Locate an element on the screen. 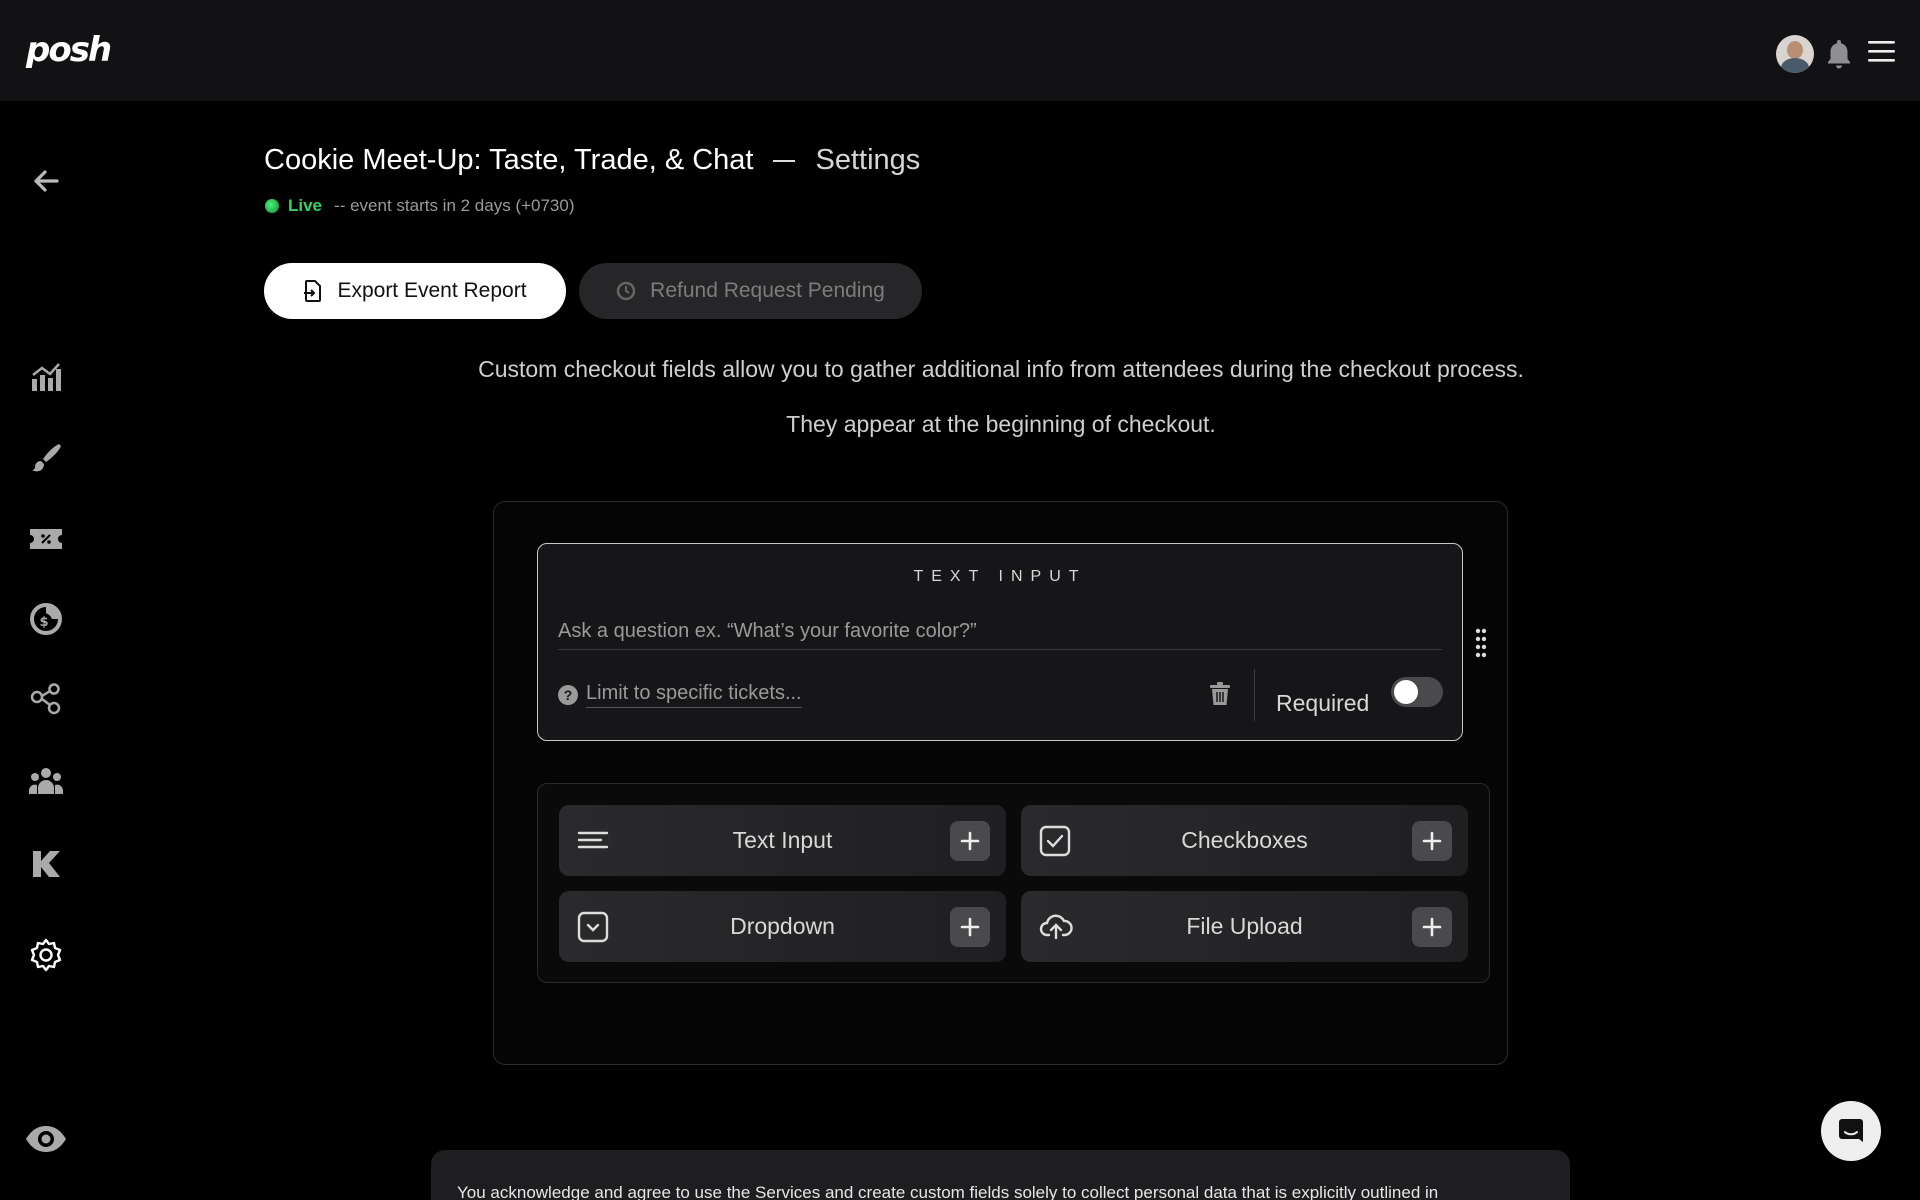  toggle-knob is located at coordinates (1406, 692).